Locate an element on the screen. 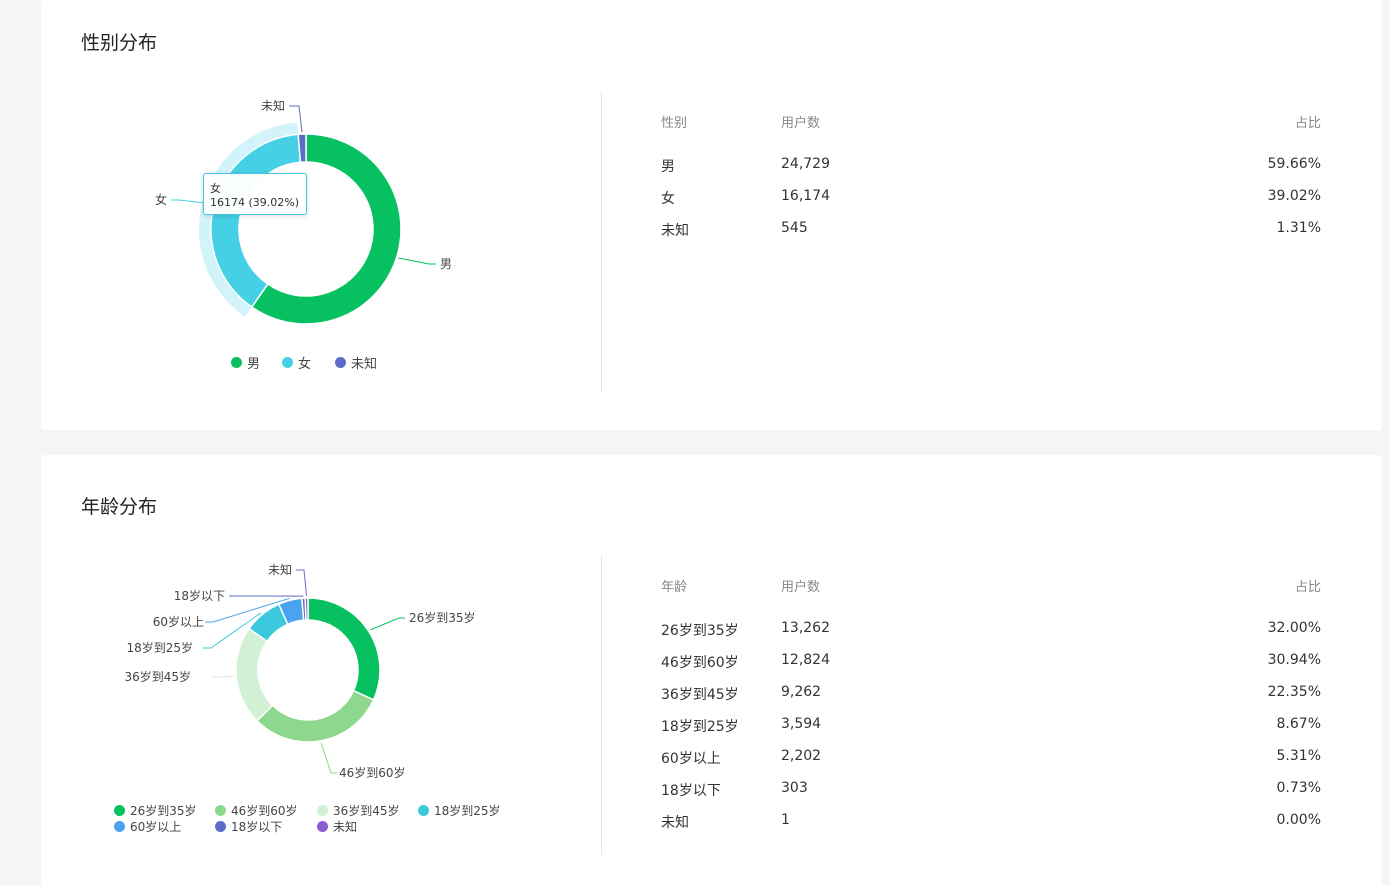  legend-item-6: 未知 is located at coordinates (337, 826).